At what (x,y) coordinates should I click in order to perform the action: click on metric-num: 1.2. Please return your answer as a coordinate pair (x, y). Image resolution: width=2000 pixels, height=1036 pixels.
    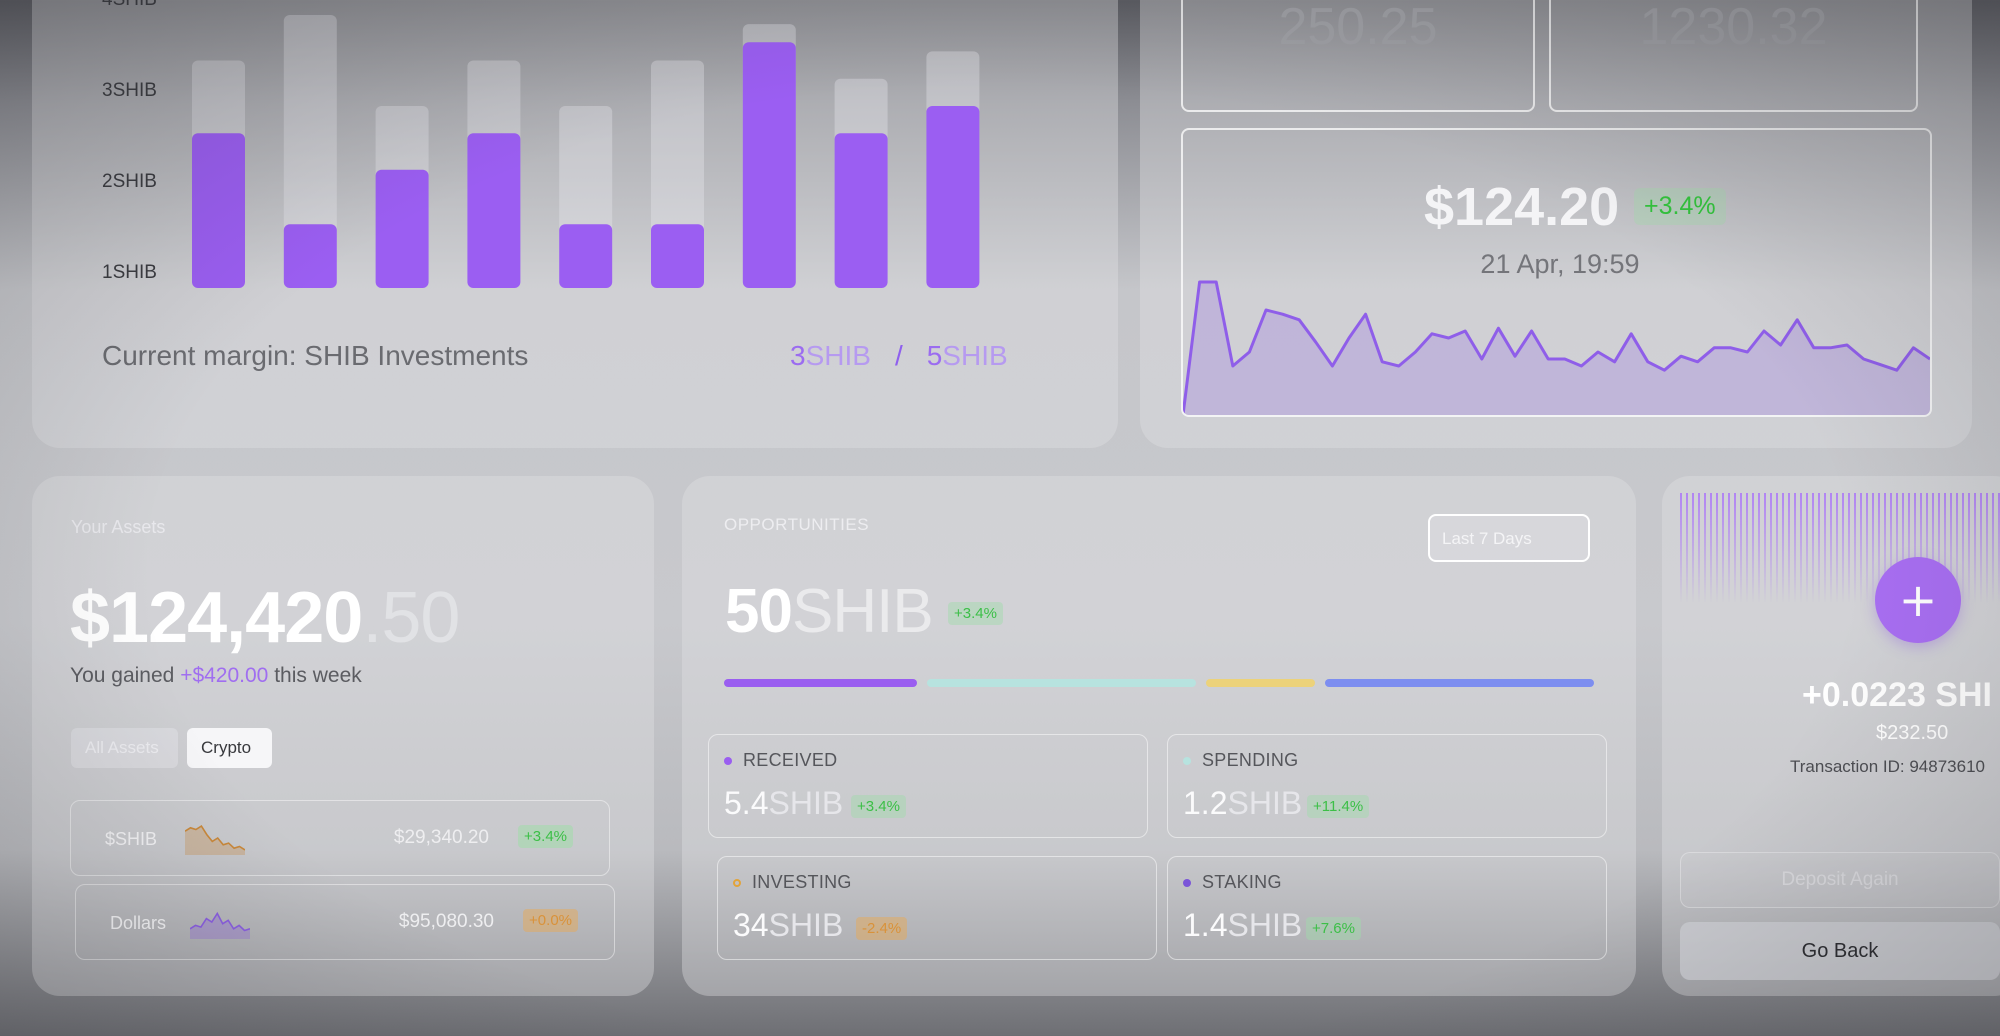
    Looking at the image, I should click on (1205, 803).